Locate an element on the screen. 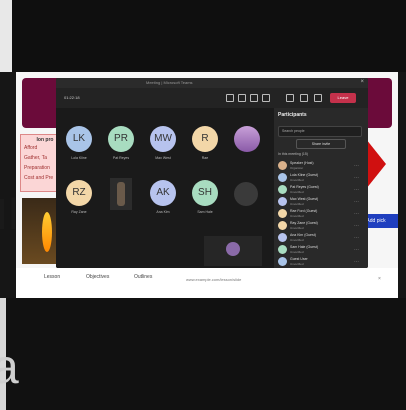  meeting-timer: 01:22:18 is located at coordinates (72, 97).